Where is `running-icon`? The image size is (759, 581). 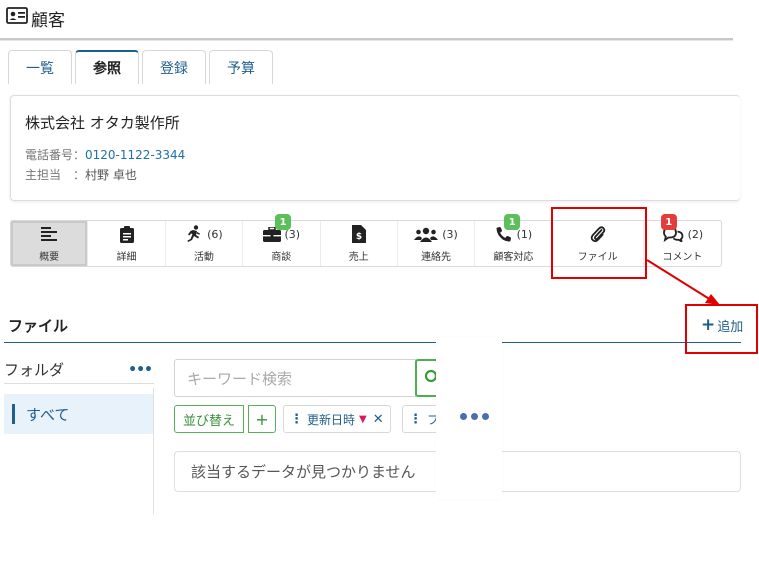
running-icon is located at coordinates (194, 234).